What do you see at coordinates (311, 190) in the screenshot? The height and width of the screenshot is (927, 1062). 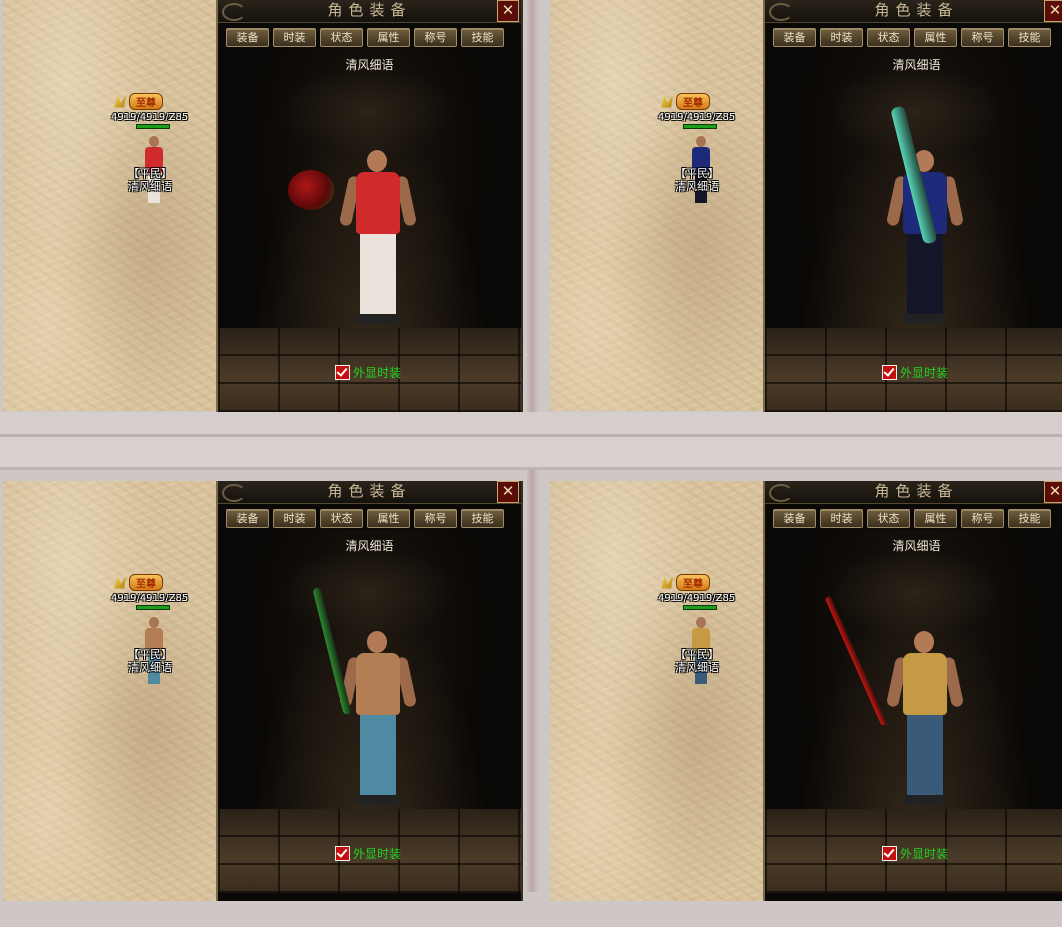 I see `held-item` at bounding box center [311, 190].